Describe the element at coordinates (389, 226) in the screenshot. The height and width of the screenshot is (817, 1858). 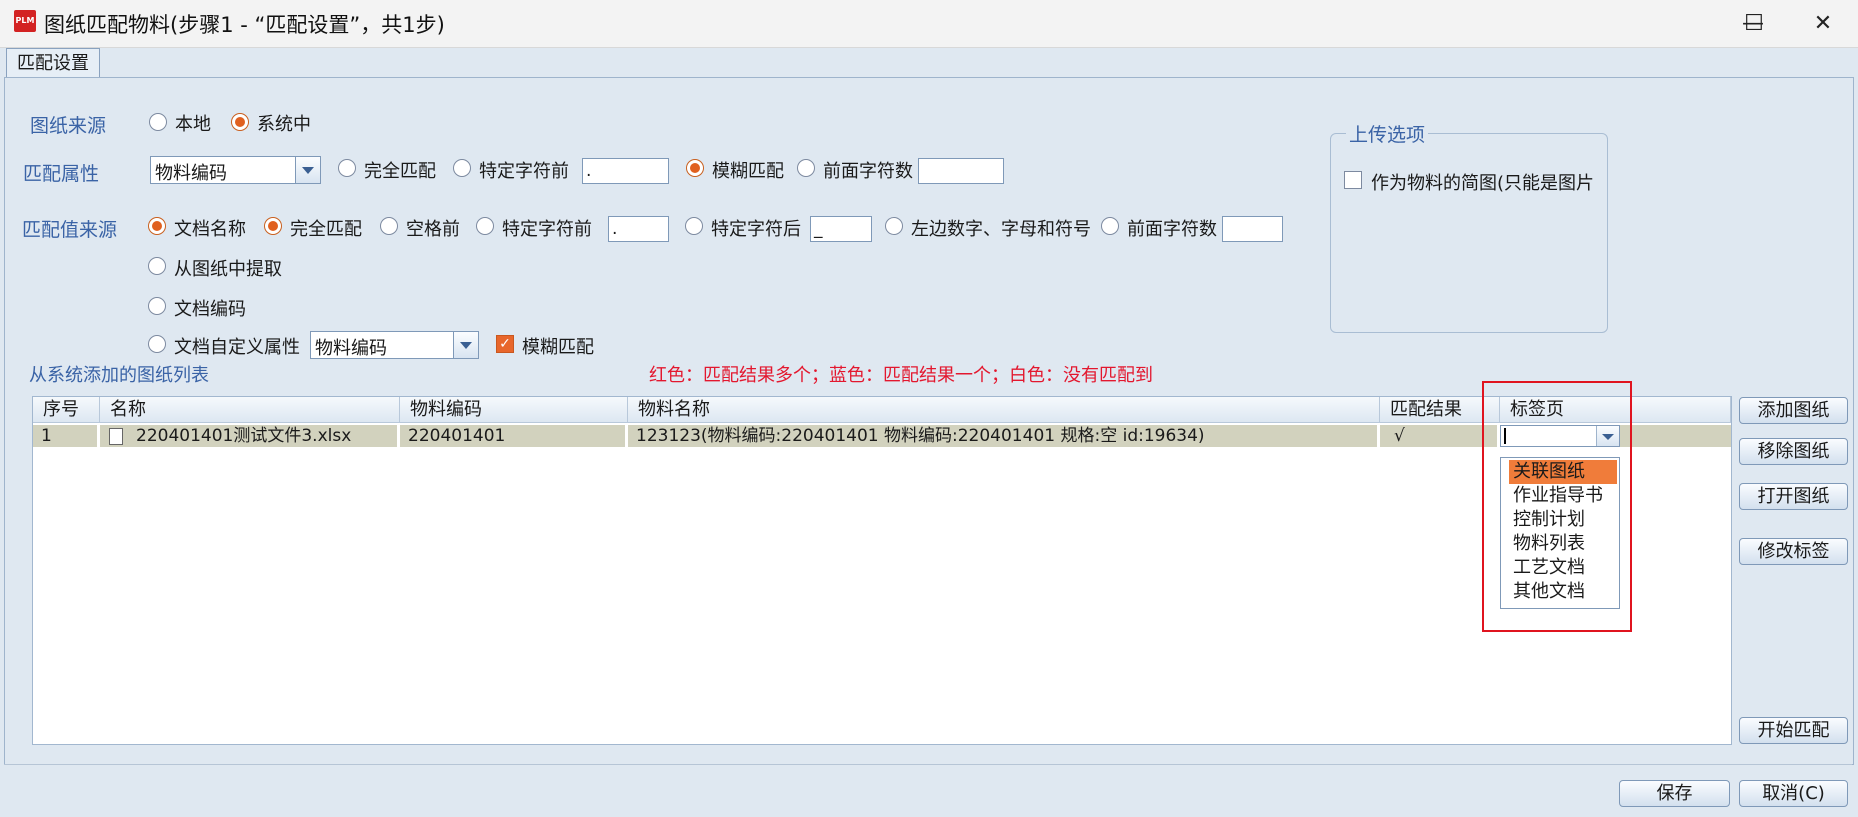
I see `value-before-space-radio` at that location.